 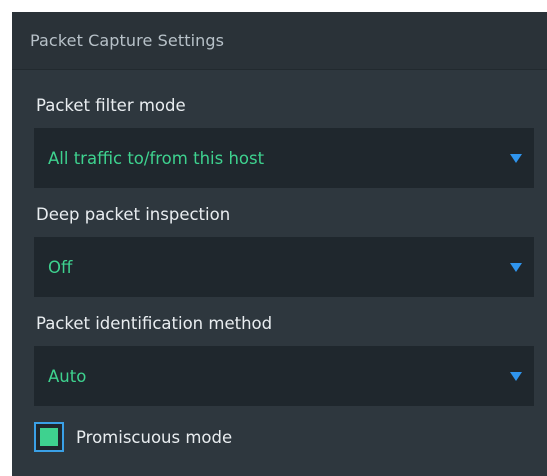 What do you see at coordinates (67, 376) in the screenshot?
I see `packet-identification-method-value: Auto` at bounding box center [67, 376].